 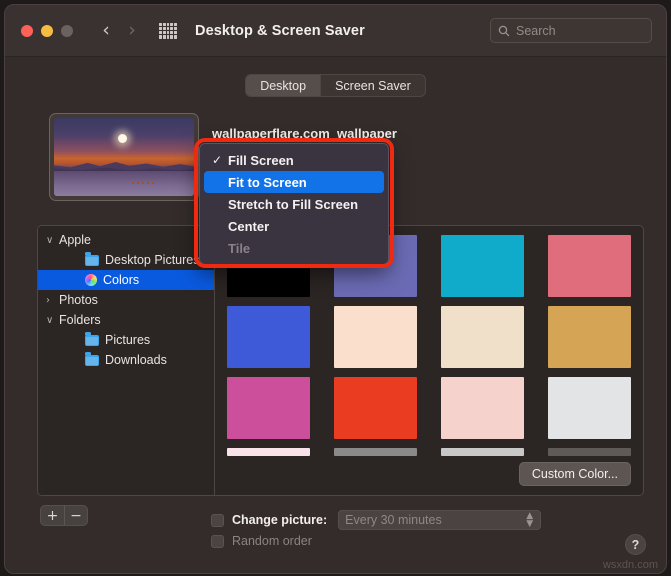 I want to click on chevron-updown-icon: ▲ ▼, so click(x=530, y=520).